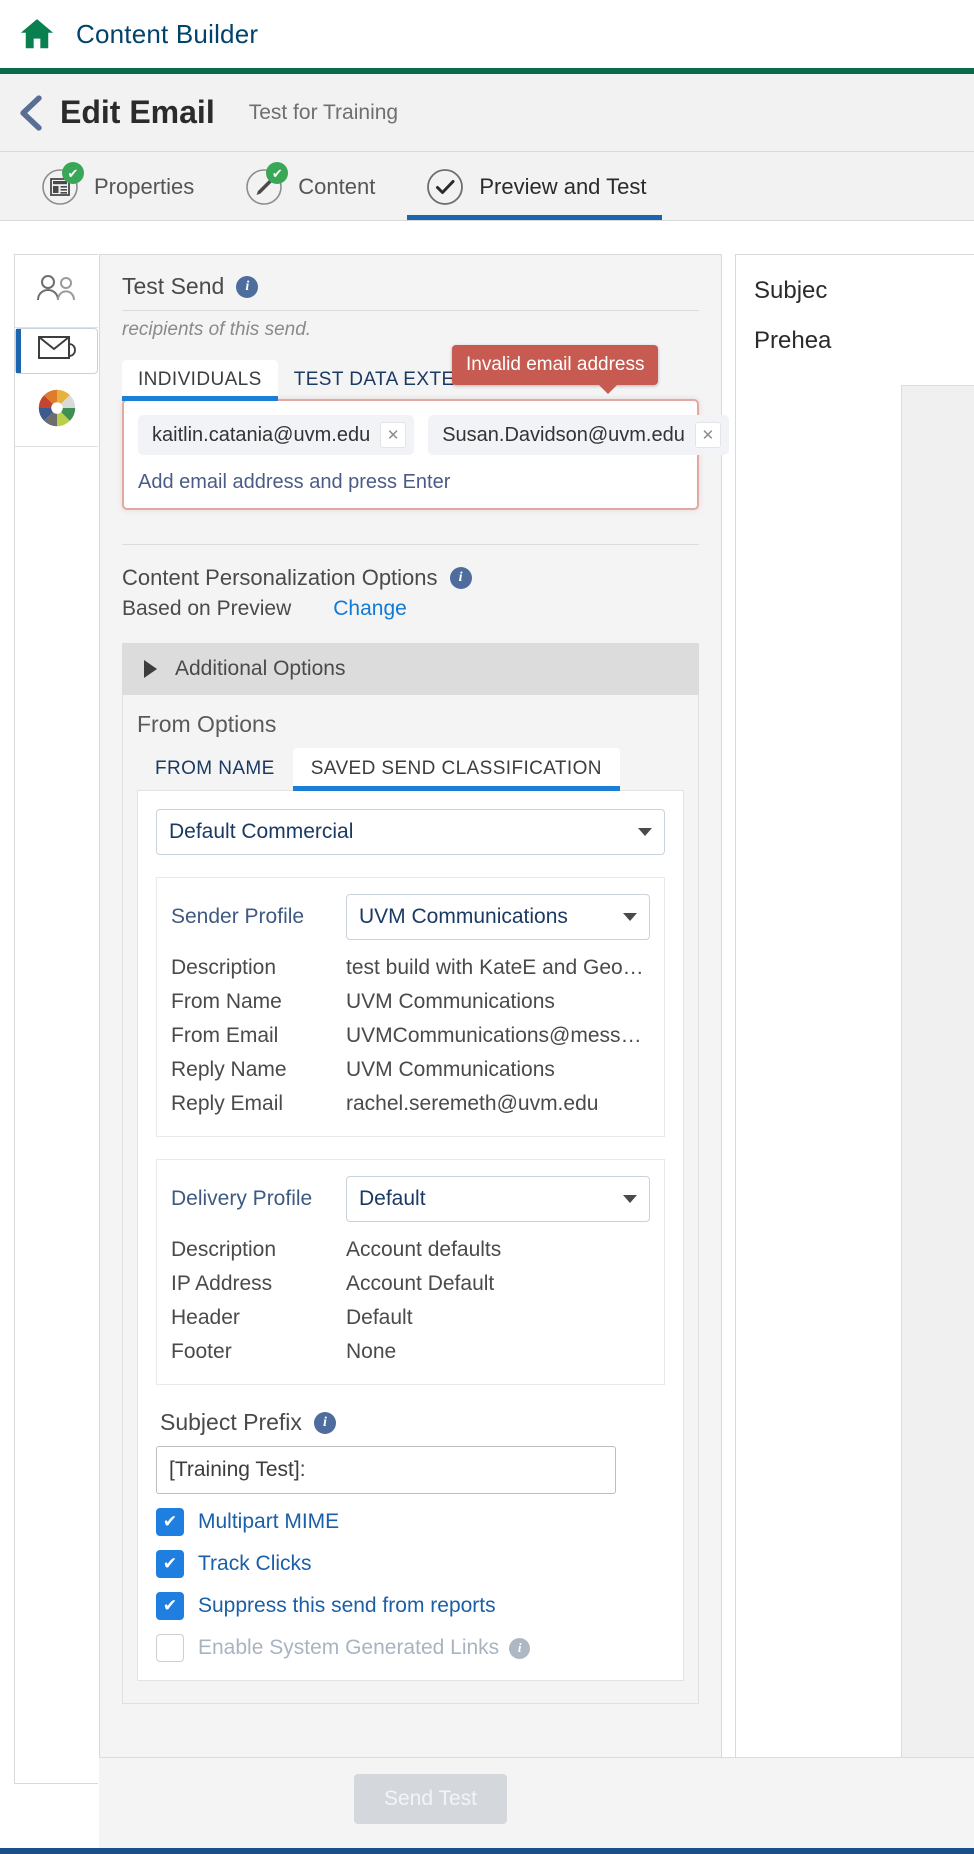 The image size is (974, 1854). Describe the element at coordinates (200, 380) in the screenshot. I see `tab-individuals: INDIVIDUALS` at that location.